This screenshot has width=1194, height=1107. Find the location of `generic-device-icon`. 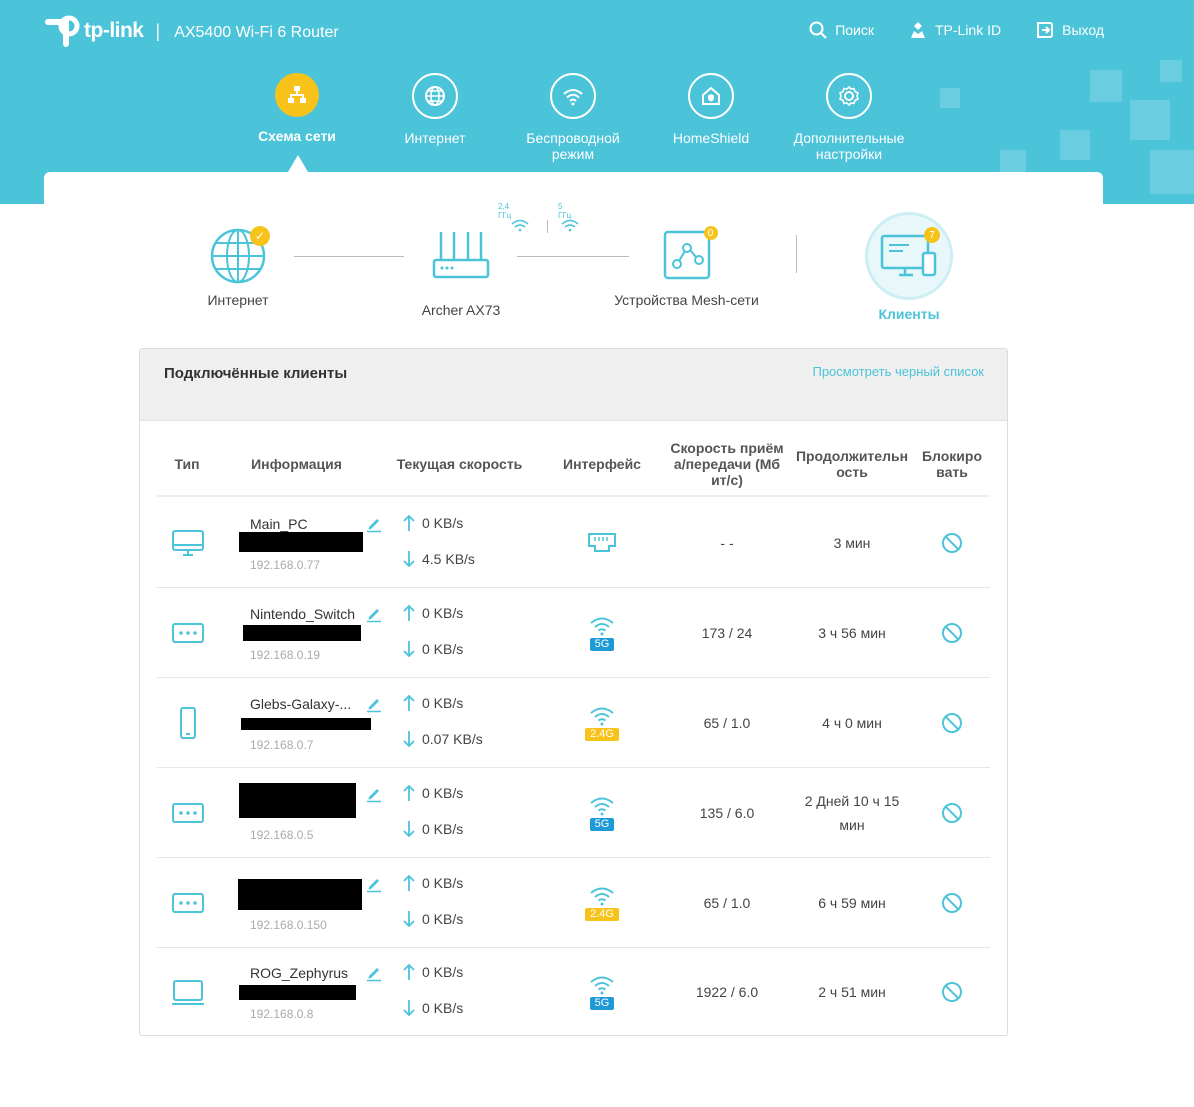

generic-device-icon is located at coordinates (188, 813).